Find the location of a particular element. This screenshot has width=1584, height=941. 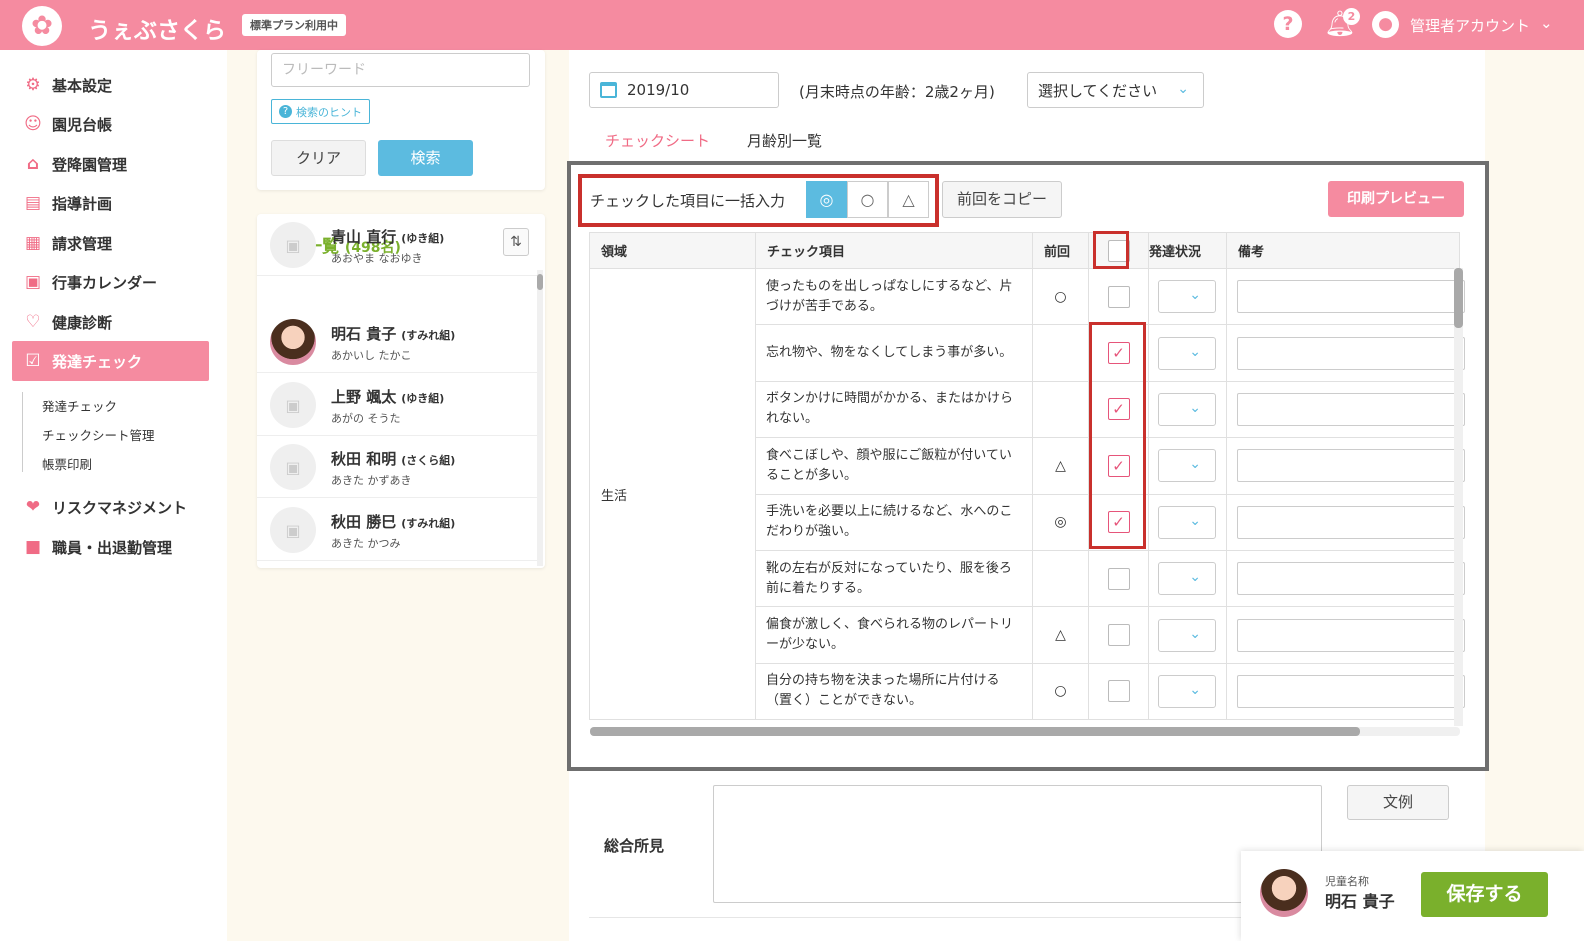

sidebar-item-label: 発達チェック is located at coordinates (97, 361).